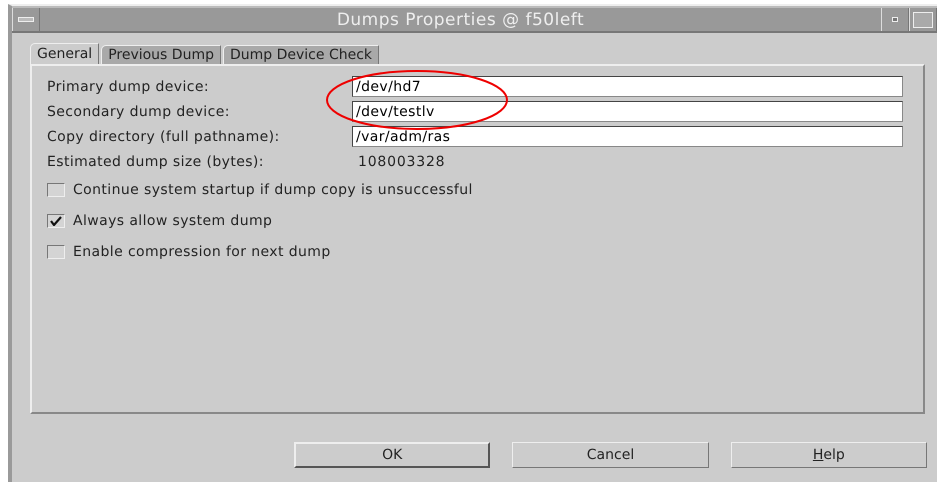 The width and height of the screenshot is (937, 482). What do you see at coordinates (172, 220) in the screenshot?
I see `checkbox-label: Always allow system dump` at bounding box center [172, 220].